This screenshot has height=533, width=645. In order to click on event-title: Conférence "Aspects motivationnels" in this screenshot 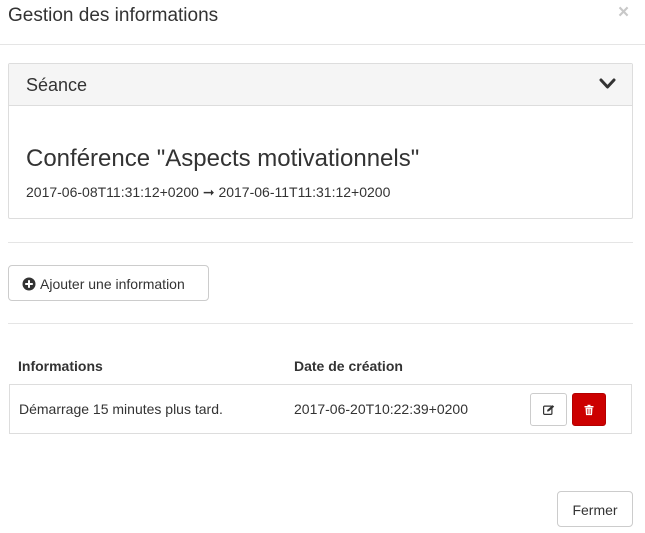, I will do `click(223, 158)`.